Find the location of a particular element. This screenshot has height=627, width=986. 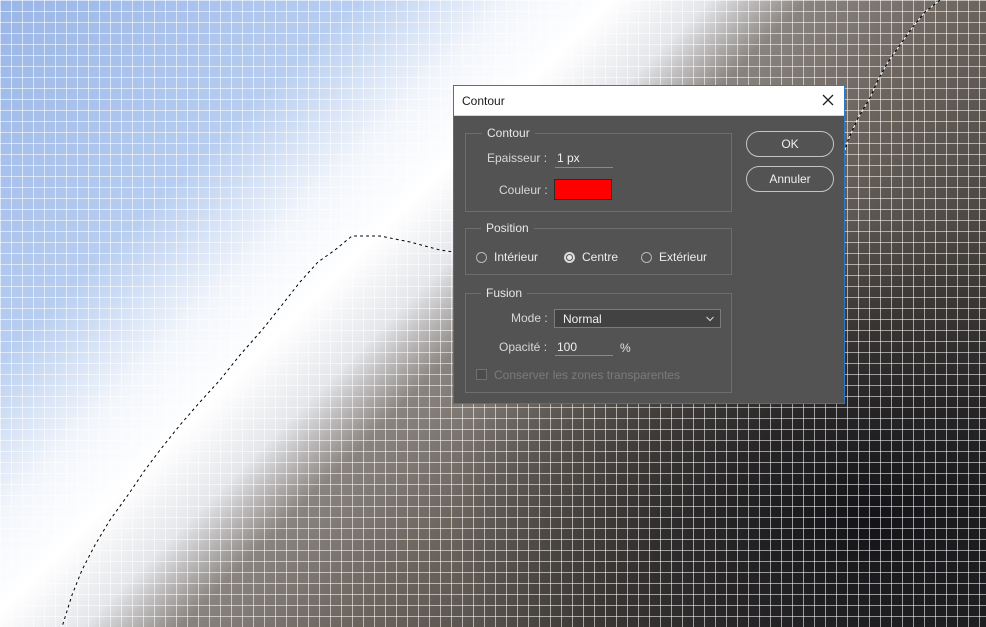

contour-group-legend: Contour is located at coordinates (508, 133).